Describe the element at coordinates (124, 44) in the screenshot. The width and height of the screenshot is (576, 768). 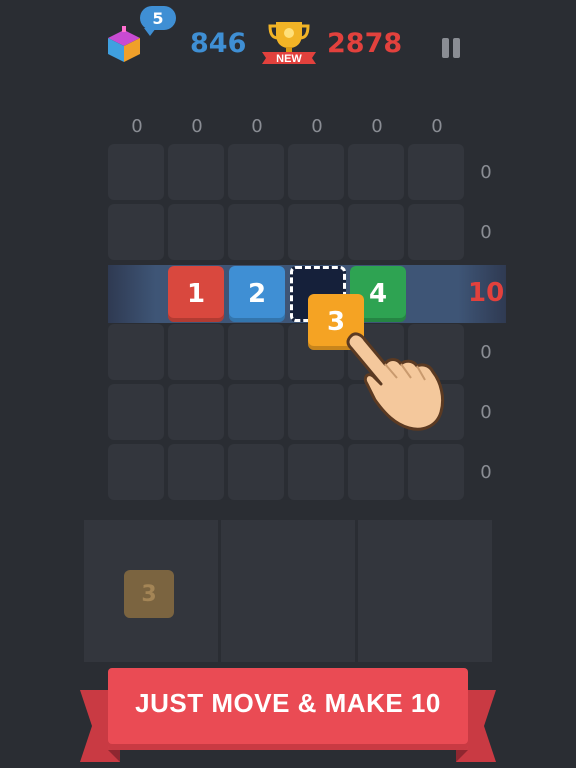
I see `gift-box-icon` at that location.